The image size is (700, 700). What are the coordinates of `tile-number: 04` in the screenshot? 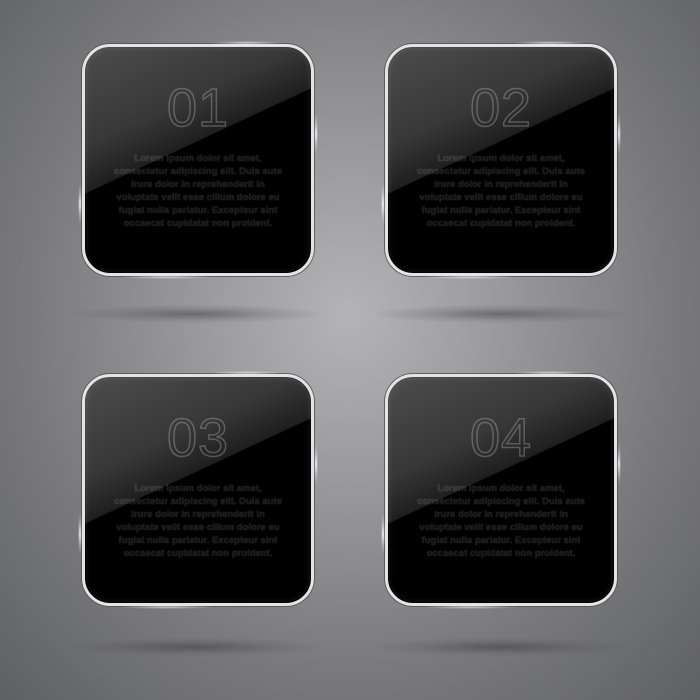 It's located at (501, 438).